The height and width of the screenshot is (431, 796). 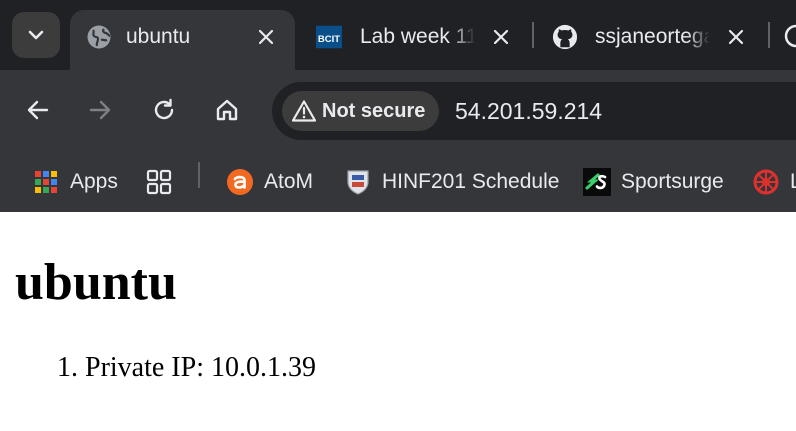 What do you see at coordinates (329, 39) in the screenshot?
I see `bcit-logo-text: BCIT` at bounding box center [329, 39].